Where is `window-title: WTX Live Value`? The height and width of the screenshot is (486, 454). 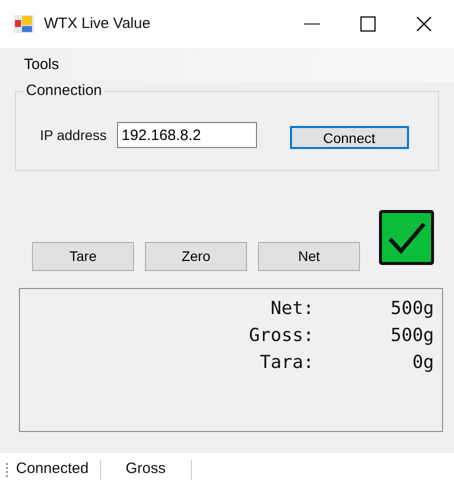 window-title: WTX Live Value is located at coordinates (97, 24).